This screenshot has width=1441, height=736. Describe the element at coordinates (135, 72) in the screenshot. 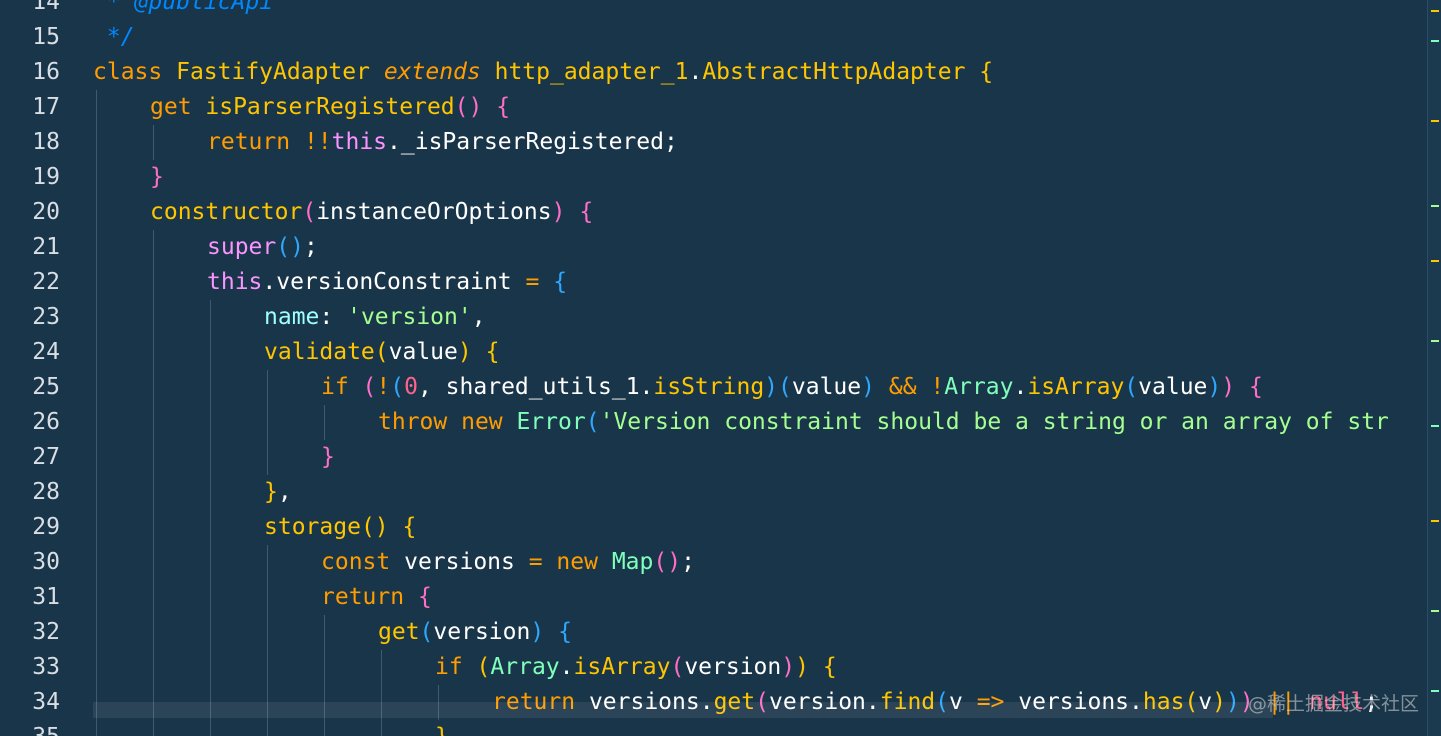

I see `code-token: class` at that location.